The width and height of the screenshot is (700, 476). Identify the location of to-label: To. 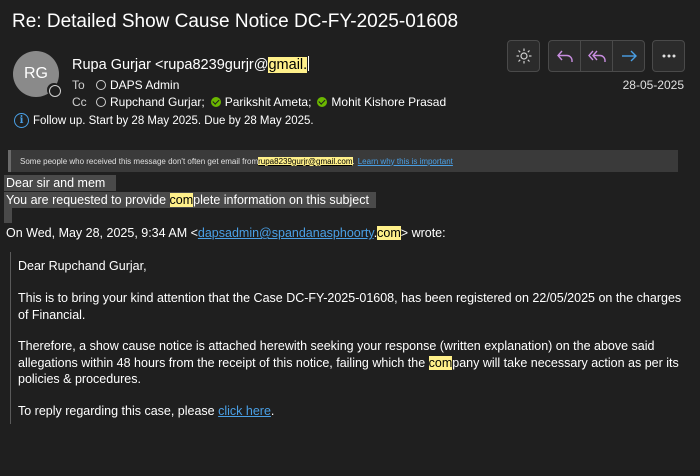
(78, 85).